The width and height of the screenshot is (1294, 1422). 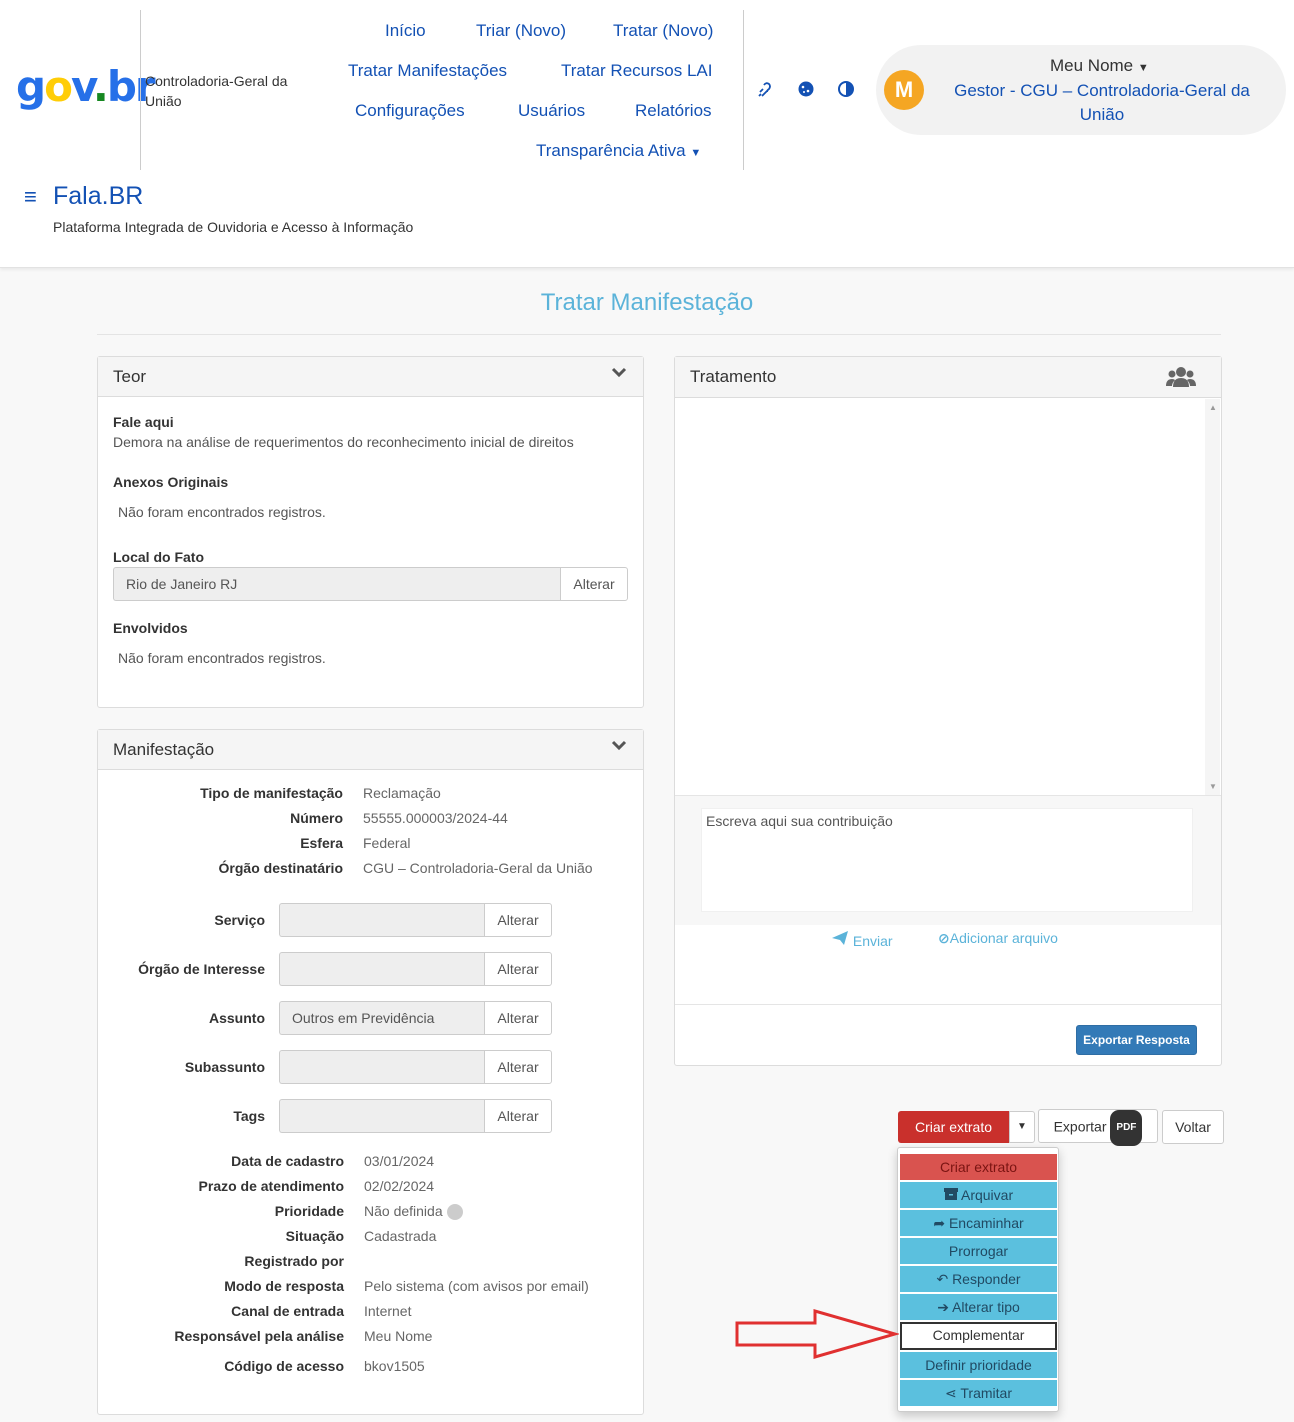 I want to click on tags-alterar-button: Alterar, so click(x=518, y=1116).